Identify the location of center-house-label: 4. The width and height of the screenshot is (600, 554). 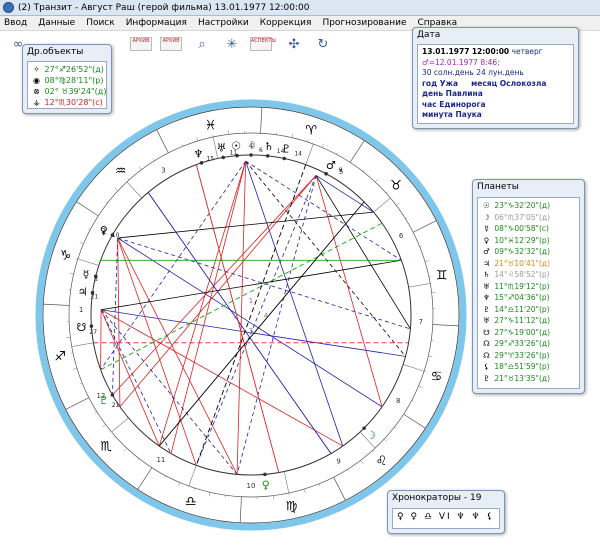
(266, 316).